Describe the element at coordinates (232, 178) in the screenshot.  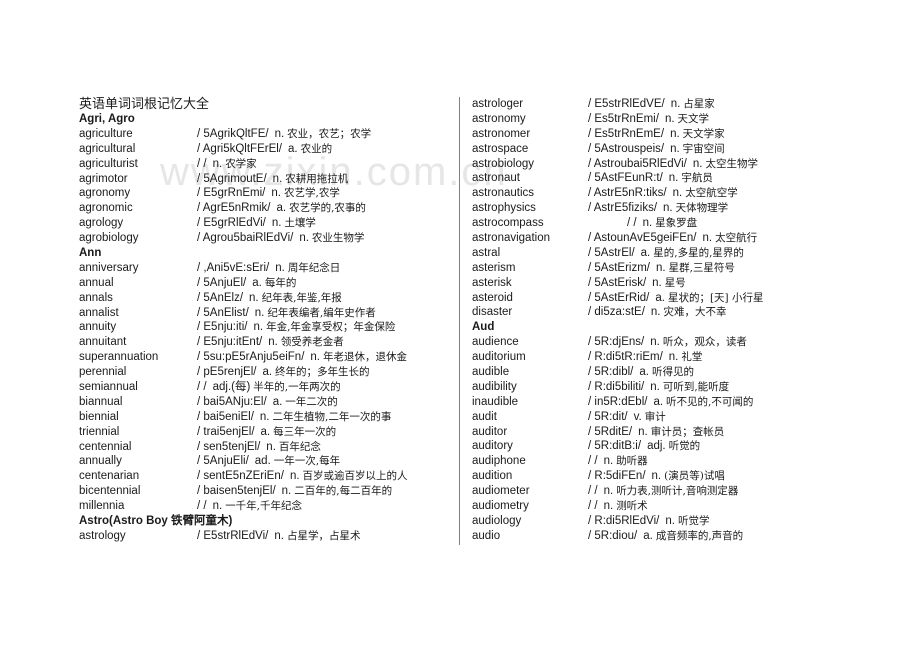
I see `entry-phonetic: / 5AgrimoutE/` at that location.